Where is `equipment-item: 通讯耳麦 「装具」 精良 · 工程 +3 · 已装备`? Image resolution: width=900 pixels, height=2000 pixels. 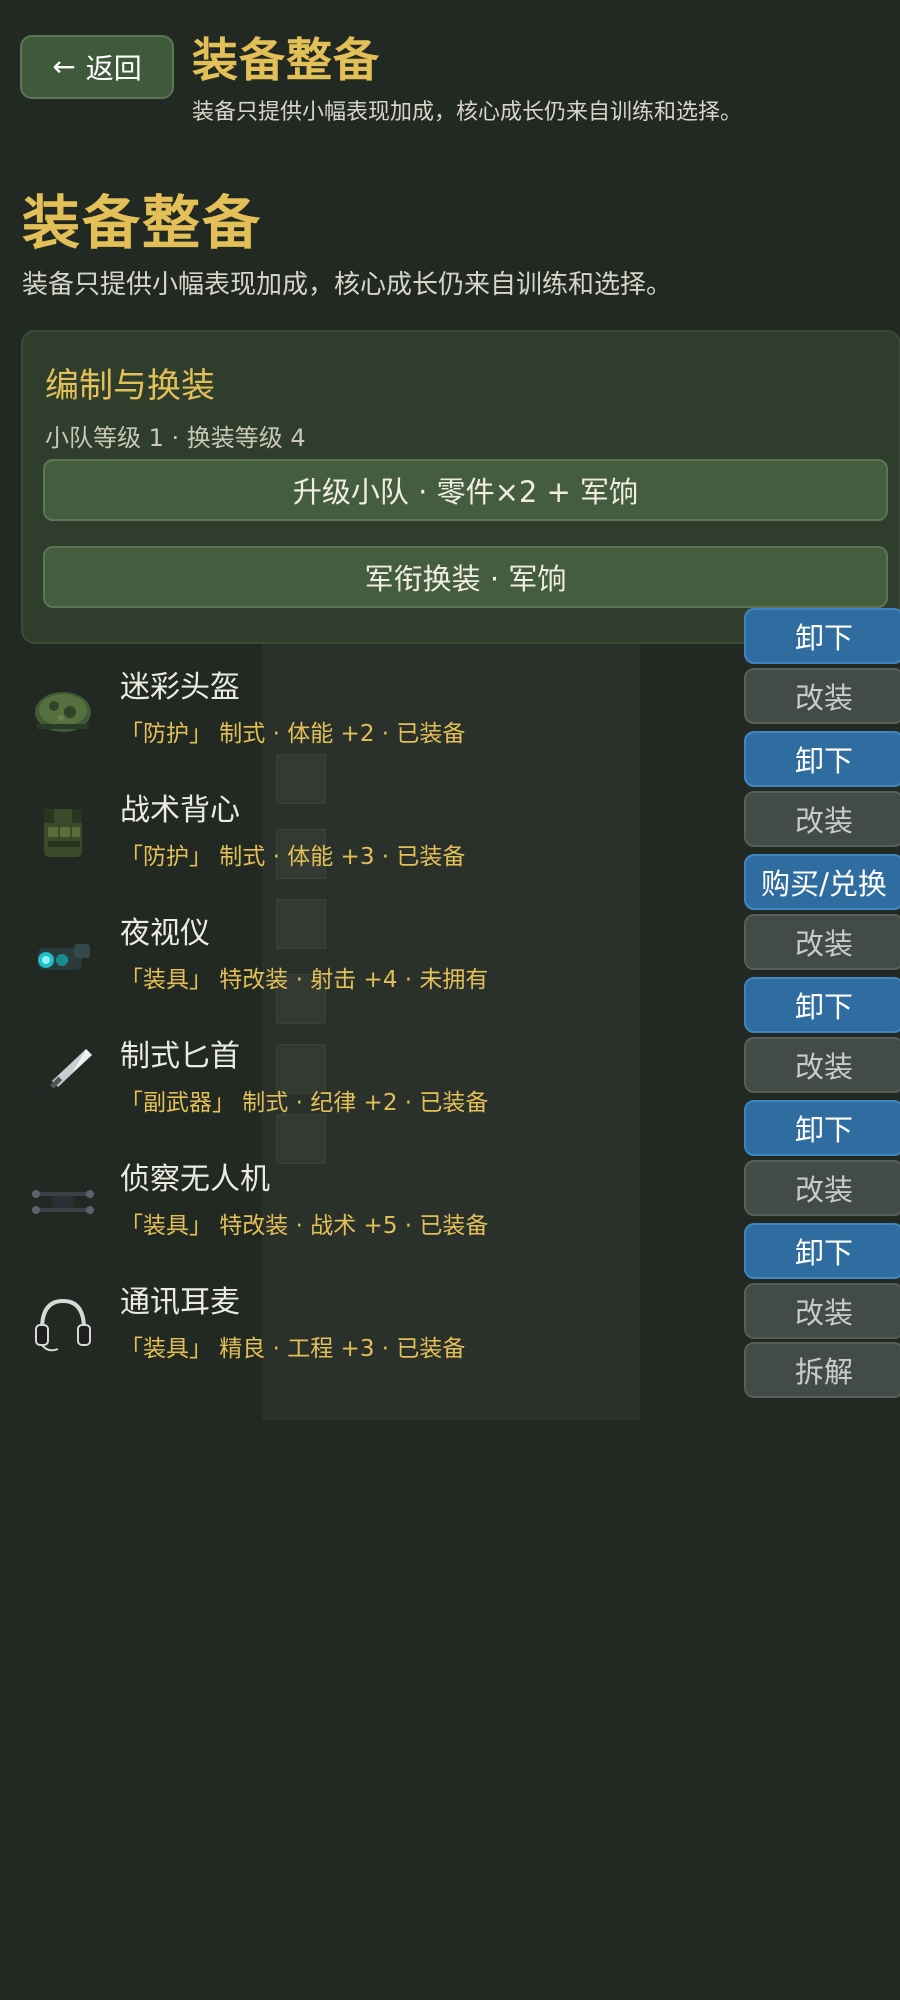
equipment-item: 通讯耳麦 「装具」 精良 · 工程 +3 · 已装备 is located at coordinates (370, 1323).